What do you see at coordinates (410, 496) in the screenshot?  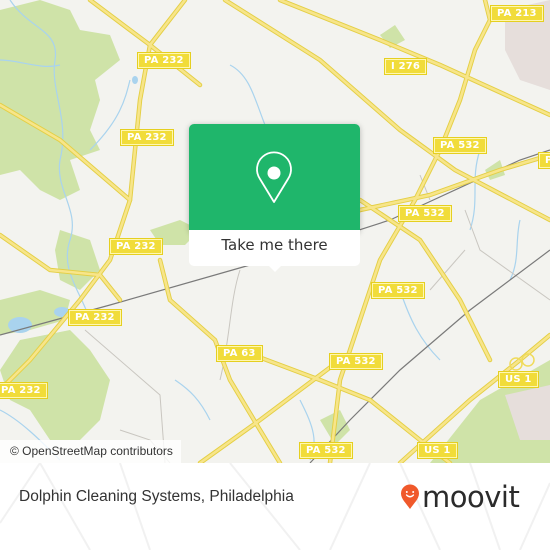 I see `moovit-pin-smile-icon` at bounding box center [410, 496].